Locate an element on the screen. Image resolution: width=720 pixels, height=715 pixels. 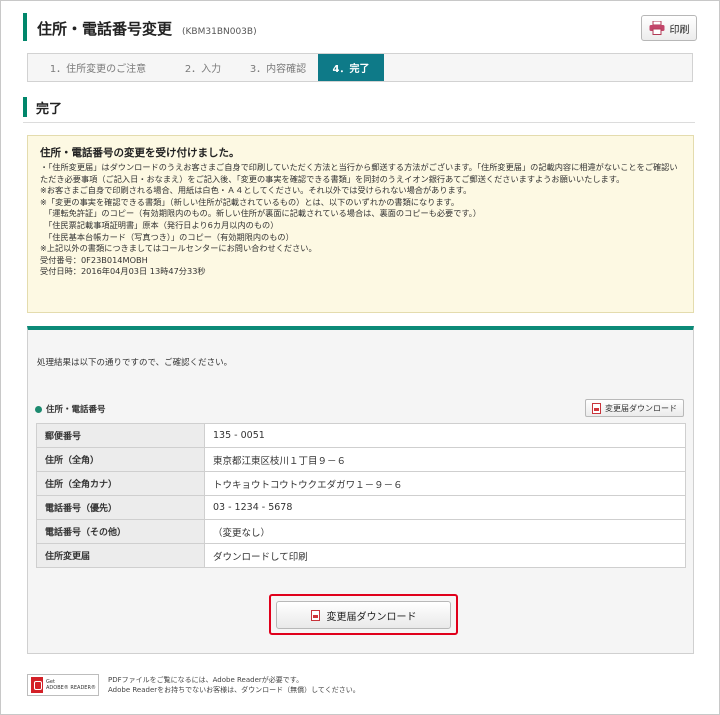
row-label: 住所（全角） is located at coordinates (120, 459).